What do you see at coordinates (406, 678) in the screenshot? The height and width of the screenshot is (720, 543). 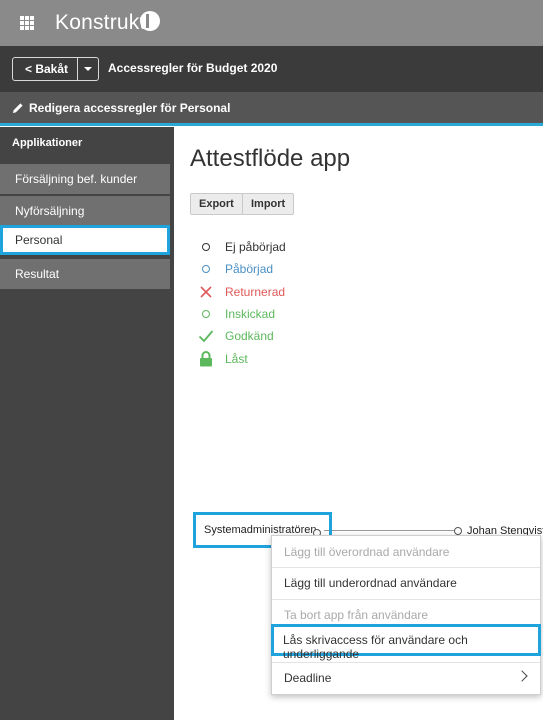 I see `menu-item-deadline: Deadline` at bounding box center [406, 678].